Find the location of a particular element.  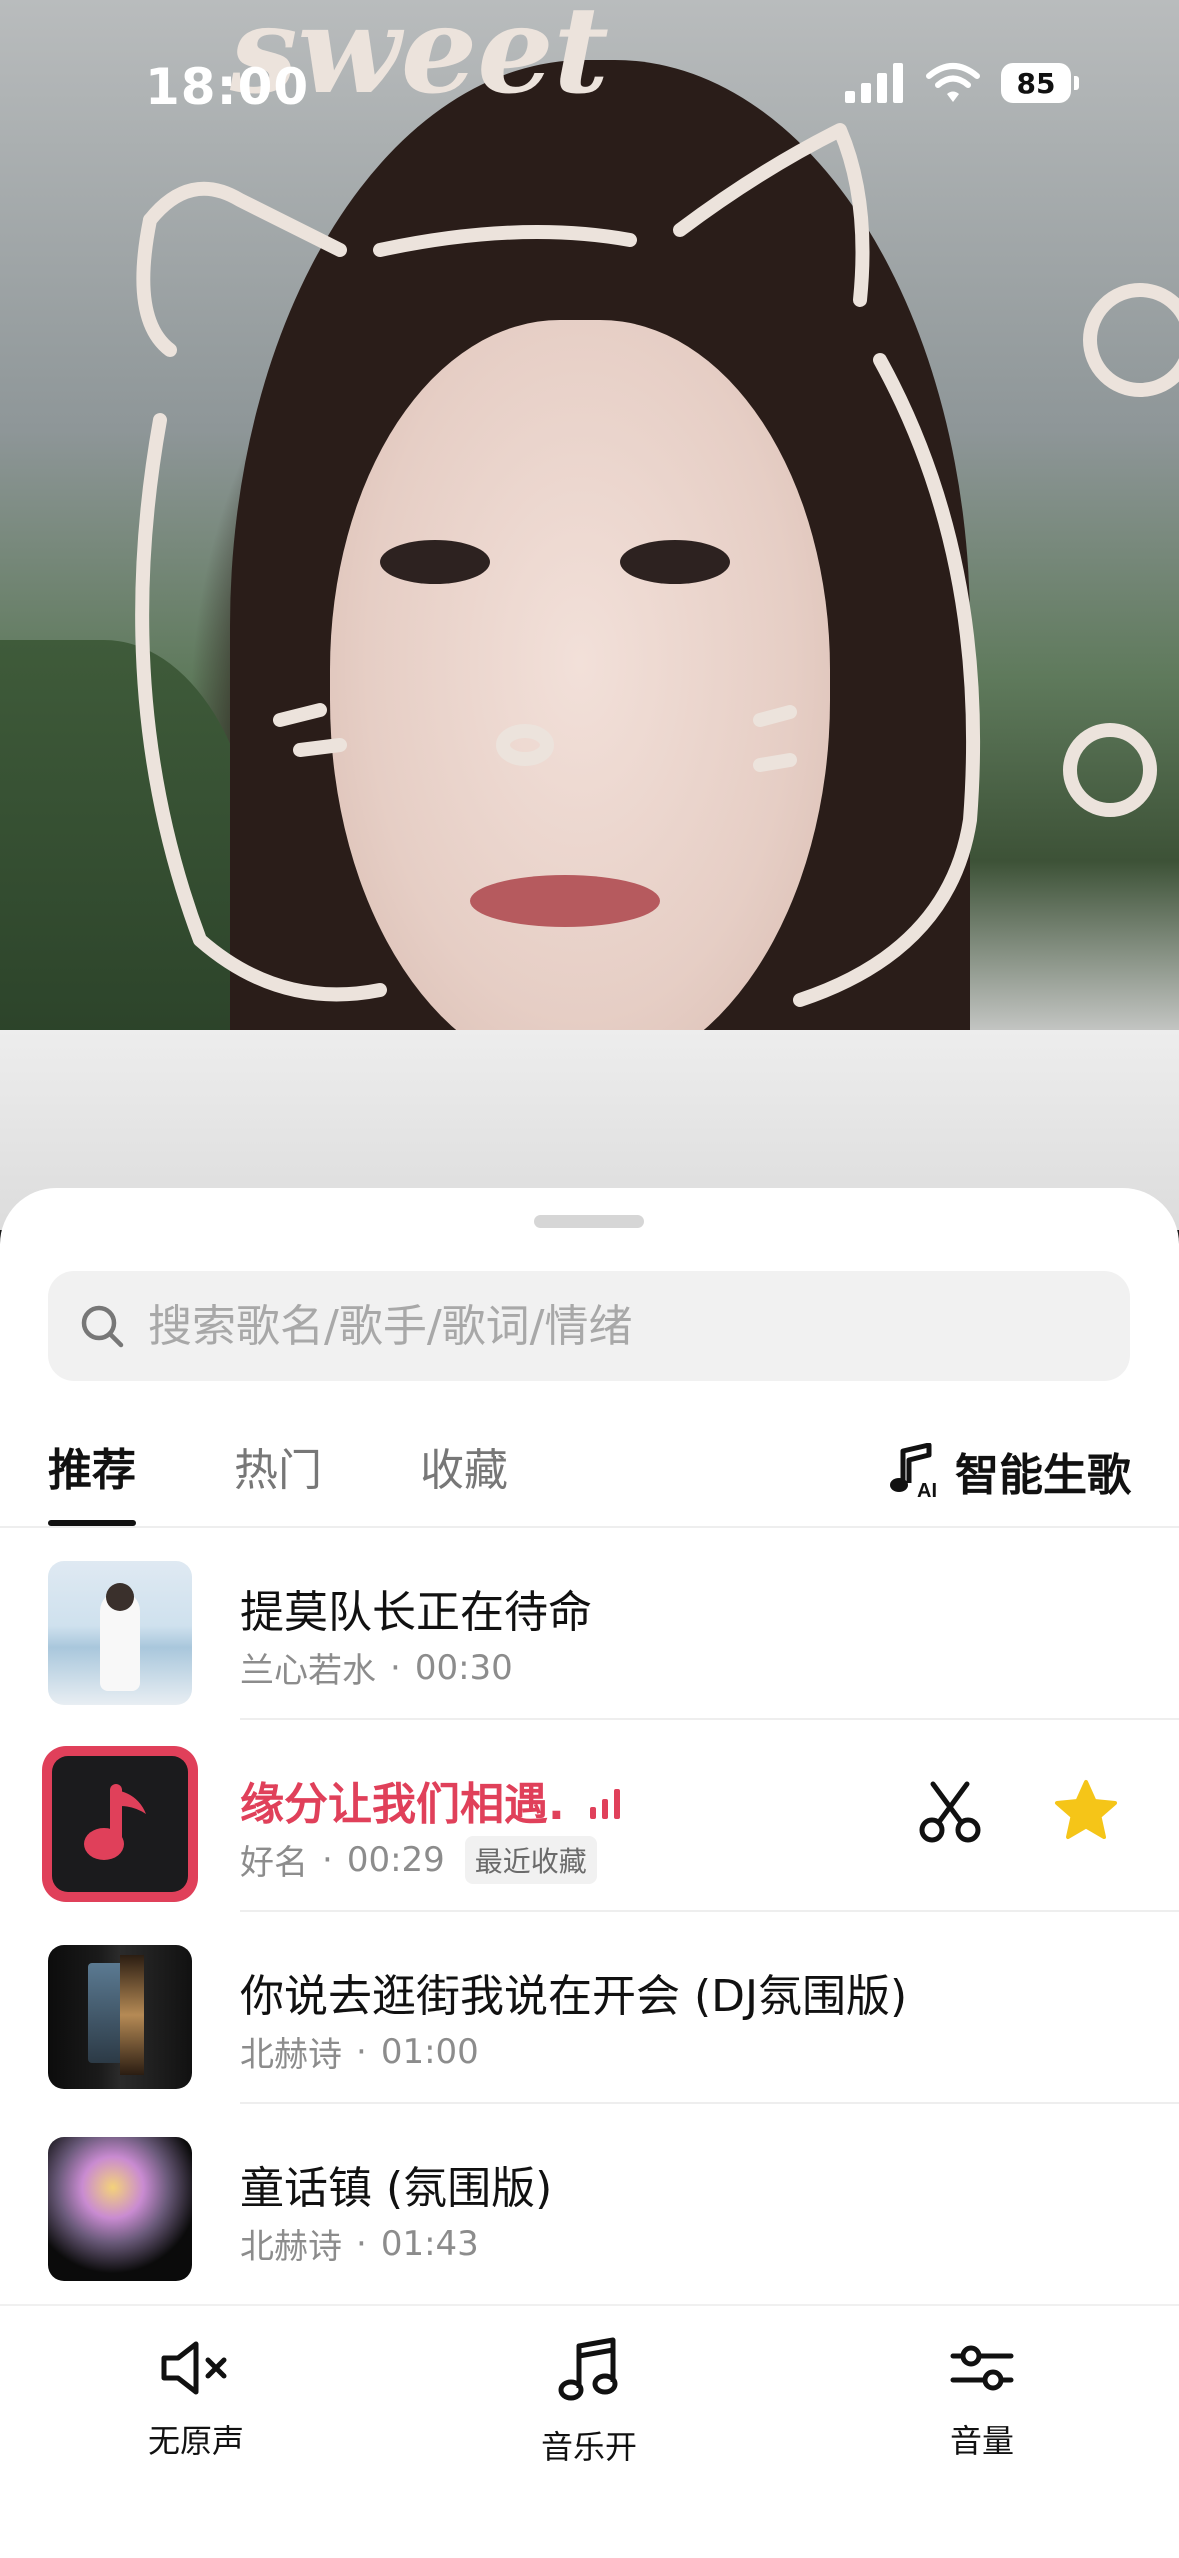

speaker-mute-icon is located at coordinates (194, 2368).